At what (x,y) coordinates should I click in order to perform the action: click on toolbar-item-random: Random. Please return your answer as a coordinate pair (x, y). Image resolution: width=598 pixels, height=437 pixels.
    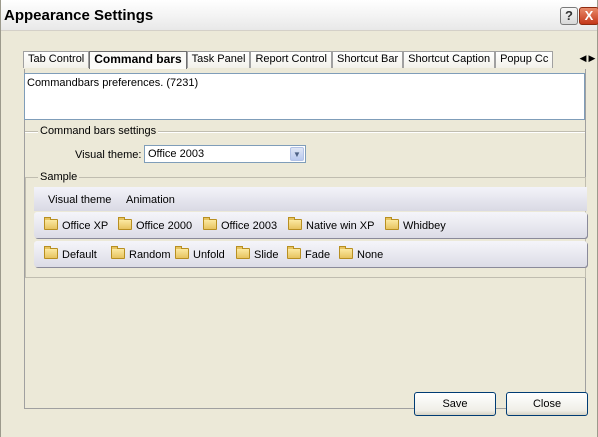
    Looking at the image, I should click on (141, 253).